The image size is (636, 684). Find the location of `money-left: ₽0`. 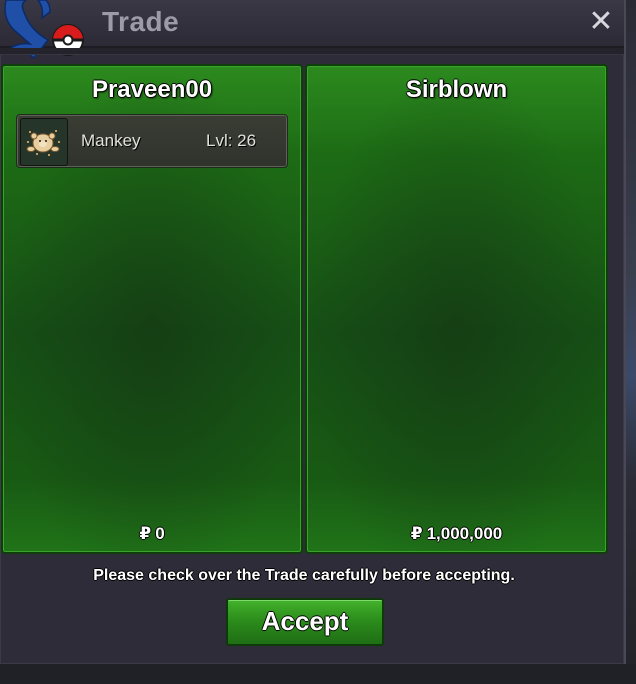

money-left: ₽0 is located at coordinates (152, 534).